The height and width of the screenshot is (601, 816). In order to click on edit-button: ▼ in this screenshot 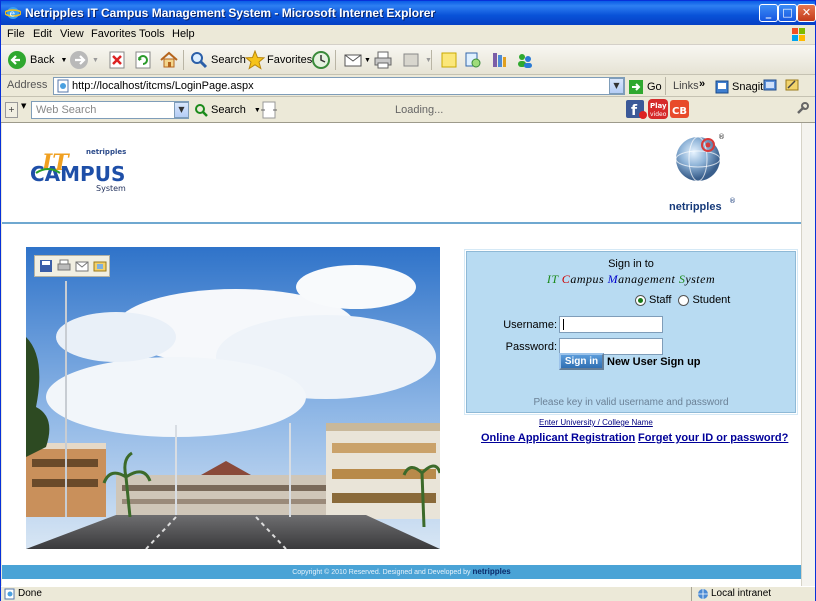, I will do `click(416, 60)`.